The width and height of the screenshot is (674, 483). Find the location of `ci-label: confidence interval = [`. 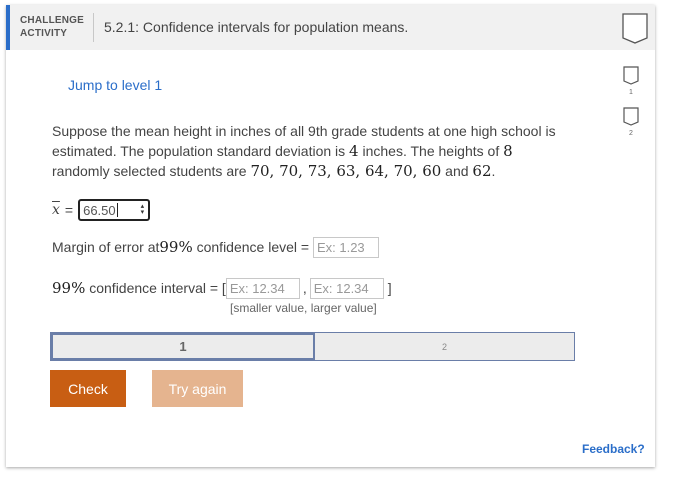

ci-label: confidence interval = [ is located at coordinates (155, 288).